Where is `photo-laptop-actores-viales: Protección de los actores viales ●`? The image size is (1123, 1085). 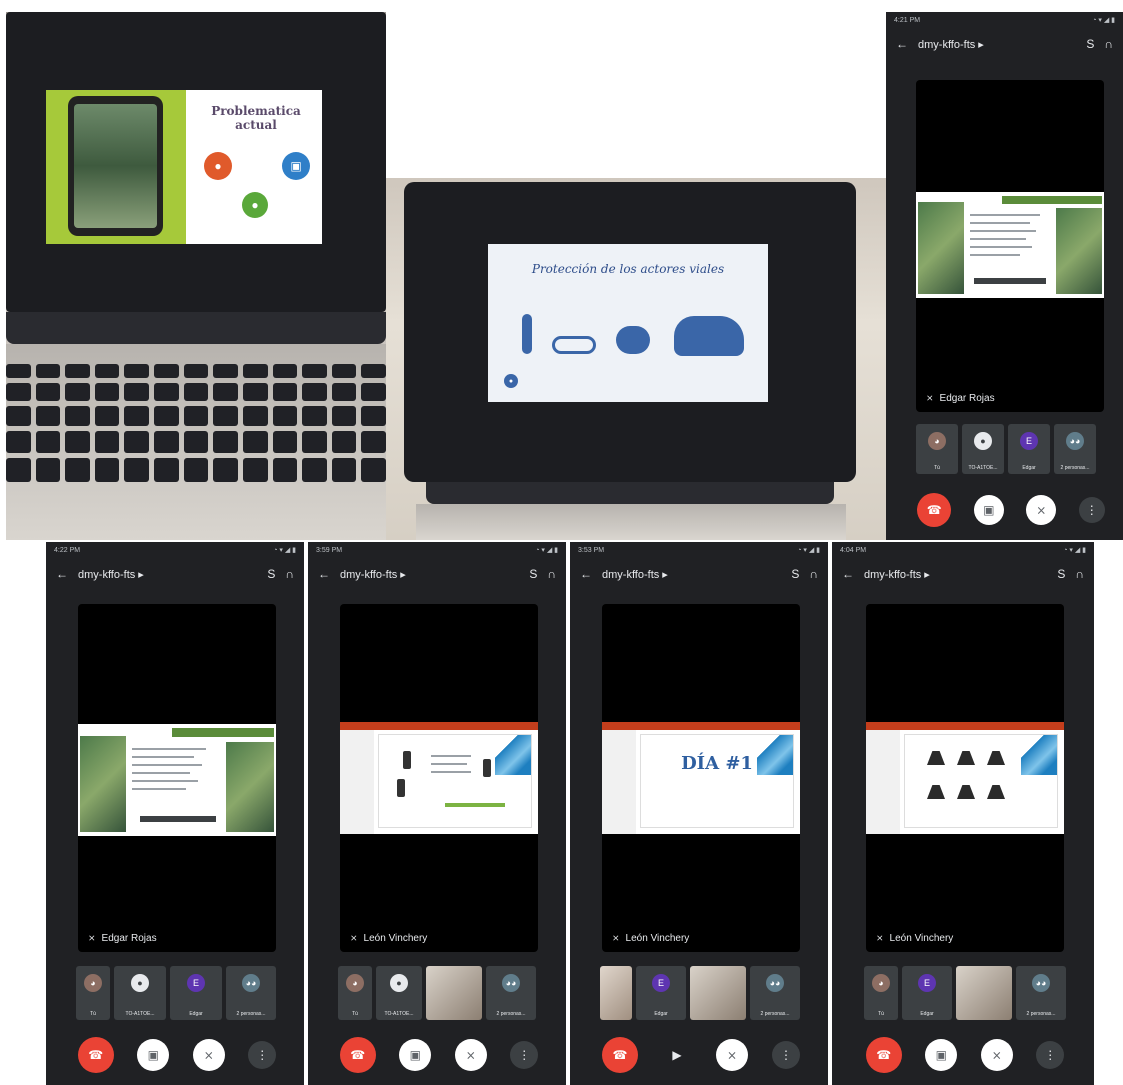 photo-laptop-actores-viales: Protección de los actores viales ● is located at coordinates (636, 359).